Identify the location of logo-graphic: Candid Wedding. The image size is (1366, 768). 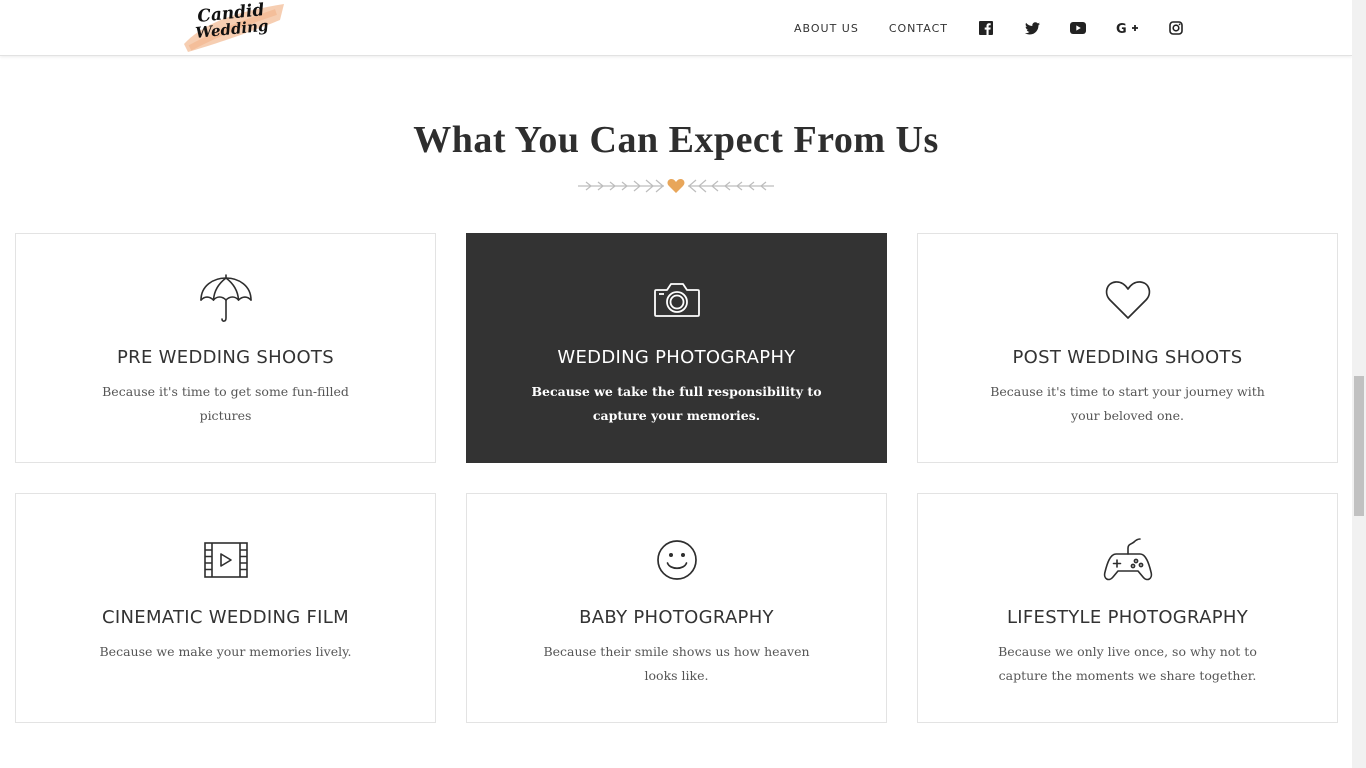
(234, 26).